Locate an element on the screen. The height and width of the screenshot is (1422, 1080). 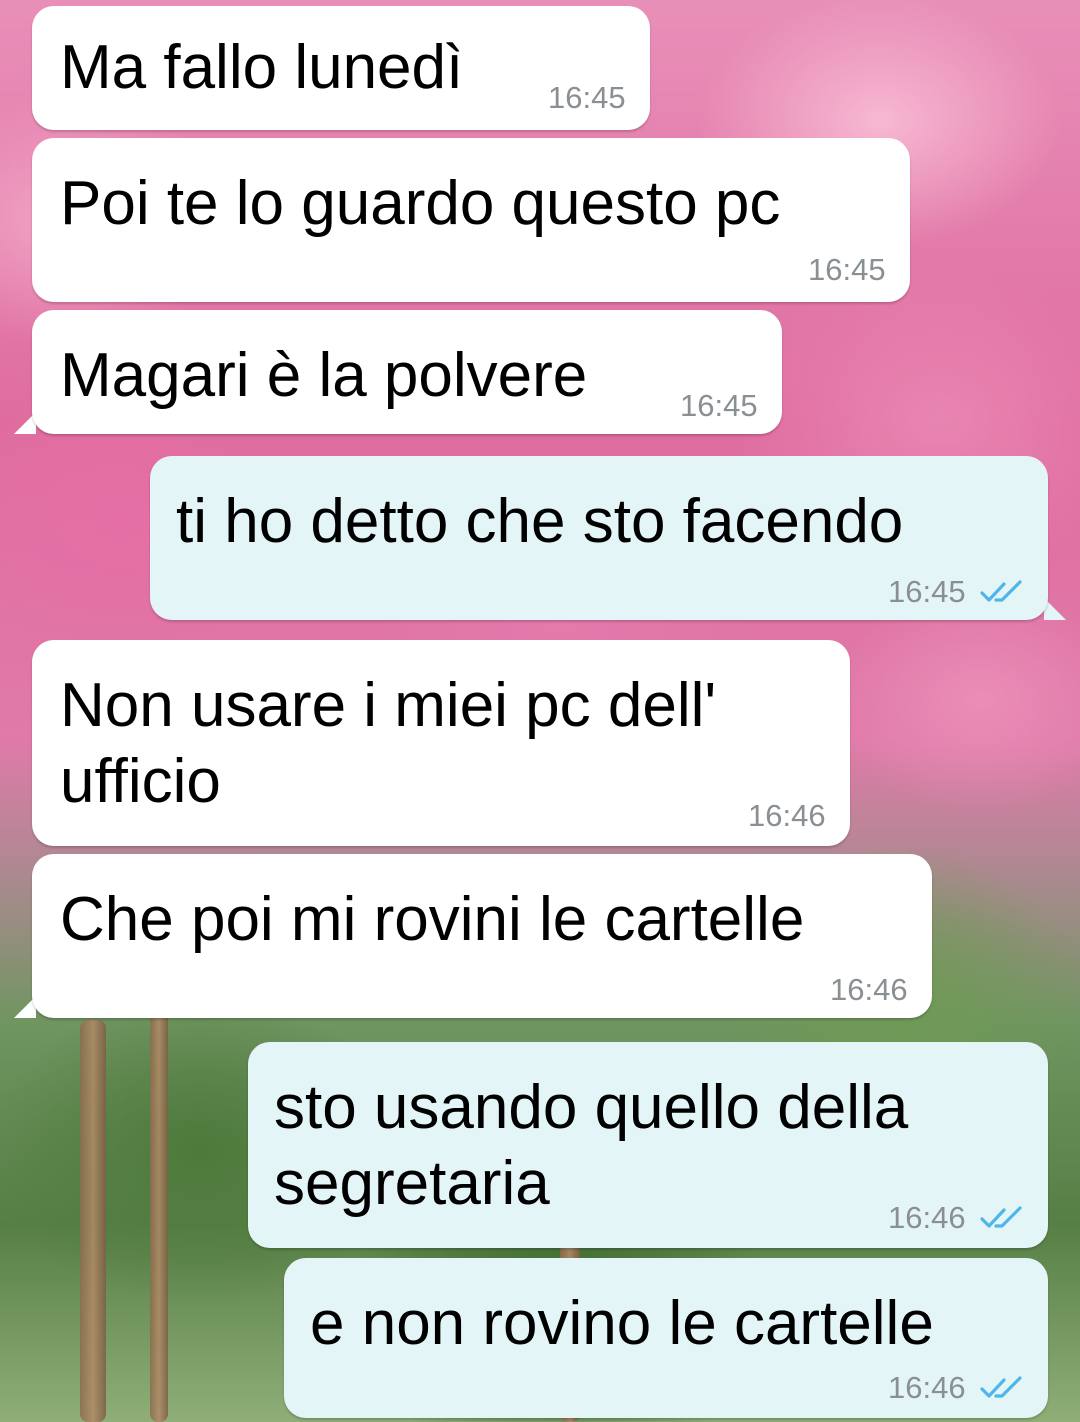
message-bubble-outgoing: ti ho detto che sto facendo 16:45 is located at coordinates (599, 538).